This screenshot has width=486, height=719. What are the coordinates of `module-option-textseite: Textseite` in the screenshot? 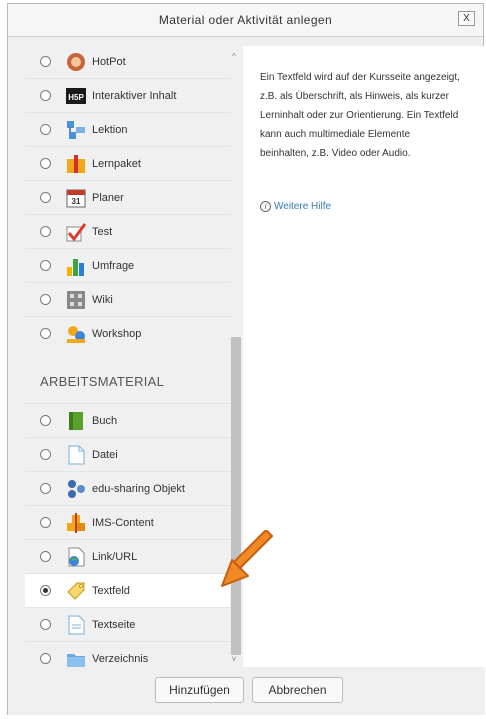 It's located at (127, 624).